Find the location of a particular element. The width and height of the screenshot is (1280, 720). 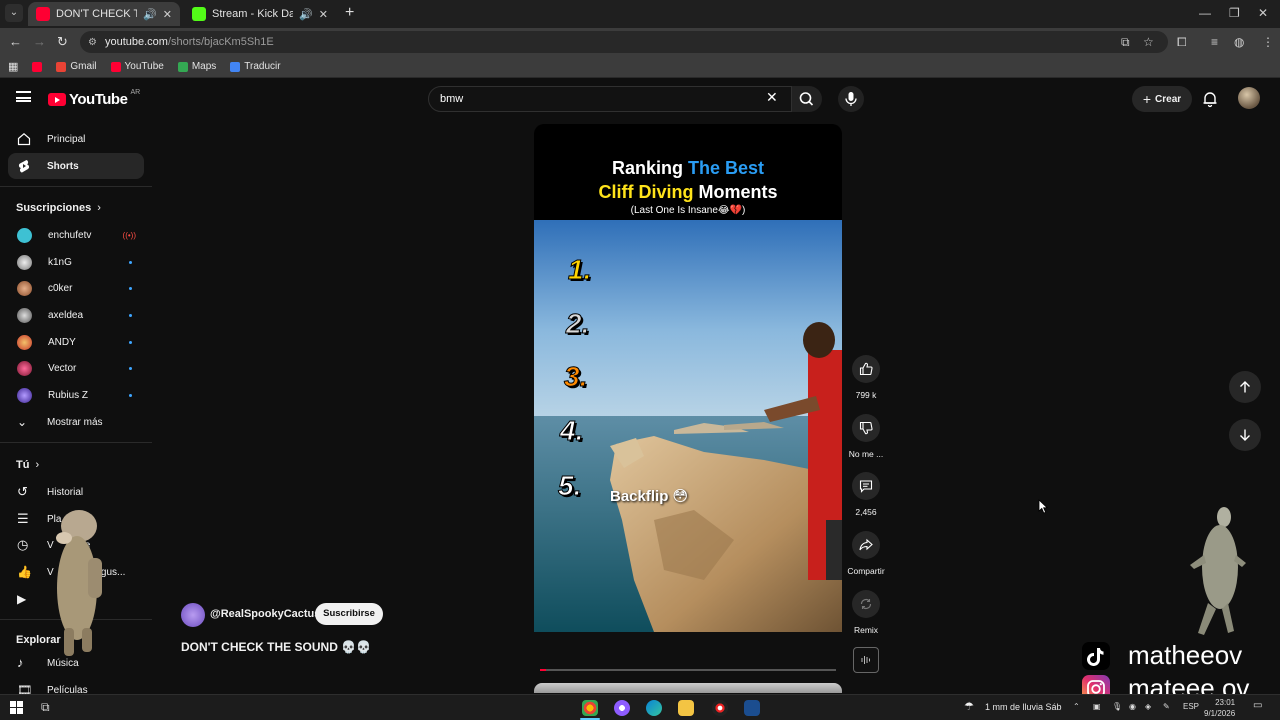

subscriptions-header: Suscripciones › is located at coordinates (58, 208).